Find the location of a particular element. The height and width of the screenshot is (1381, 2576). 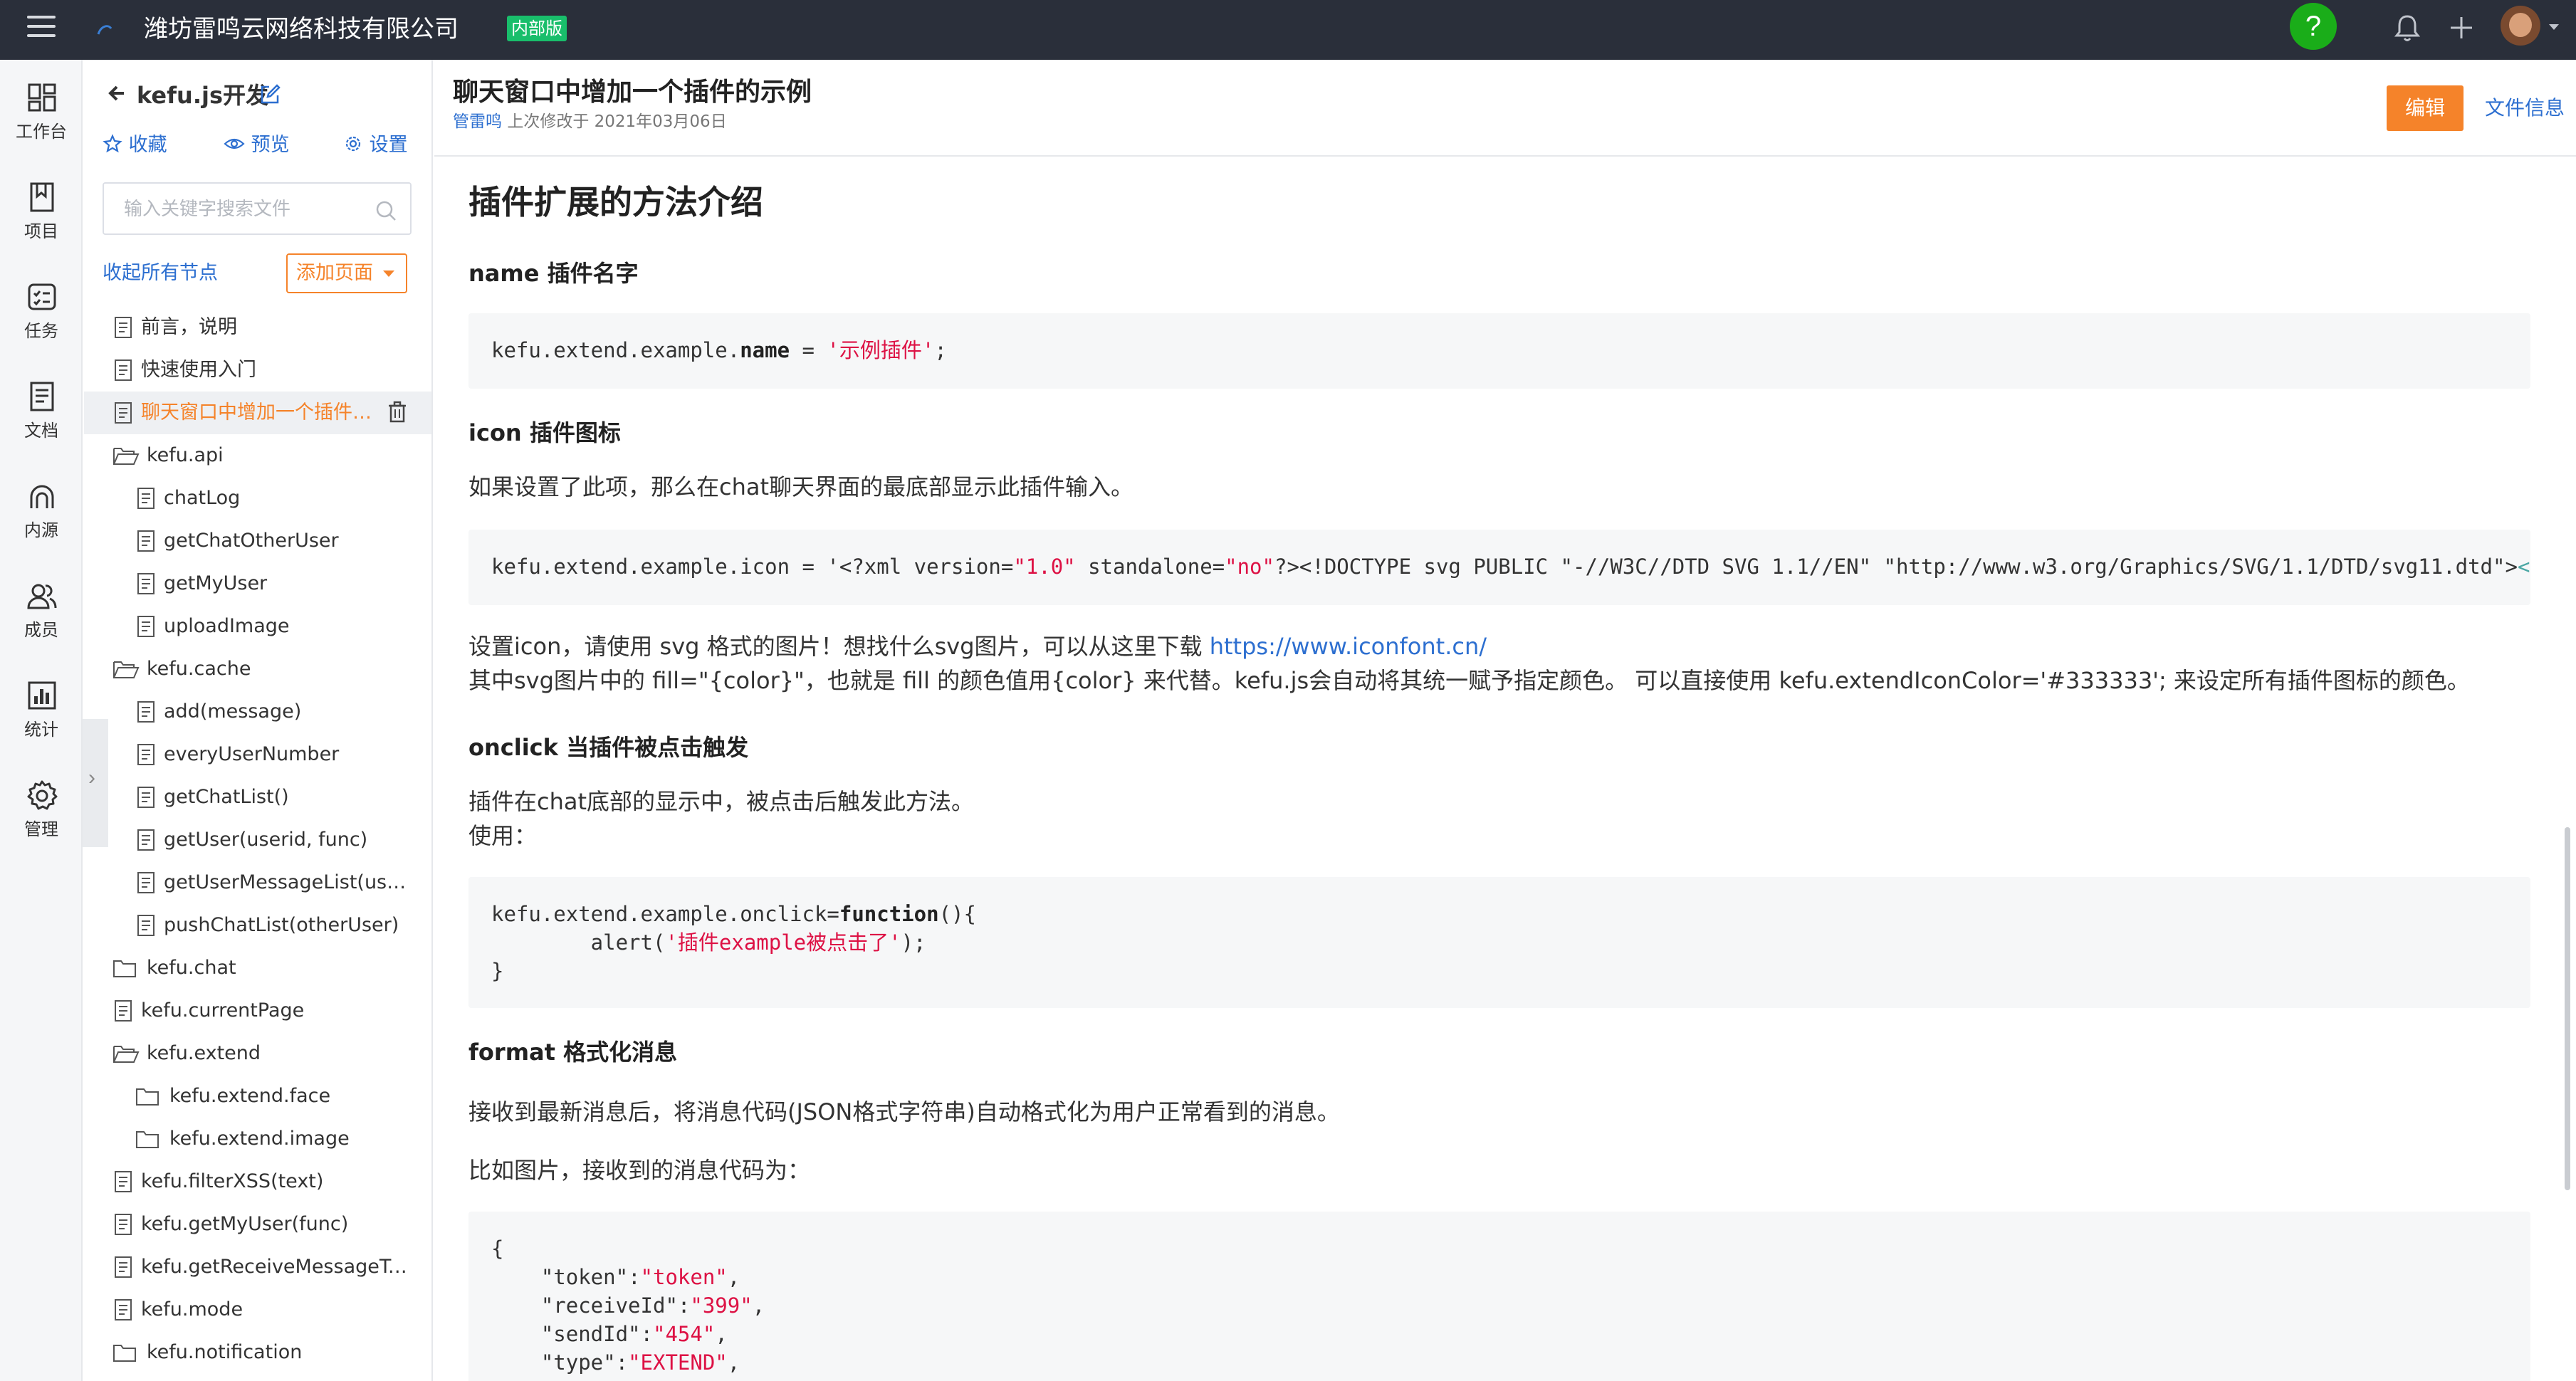

tree-node: kefu.mode is located at coordinates (257, 1309).